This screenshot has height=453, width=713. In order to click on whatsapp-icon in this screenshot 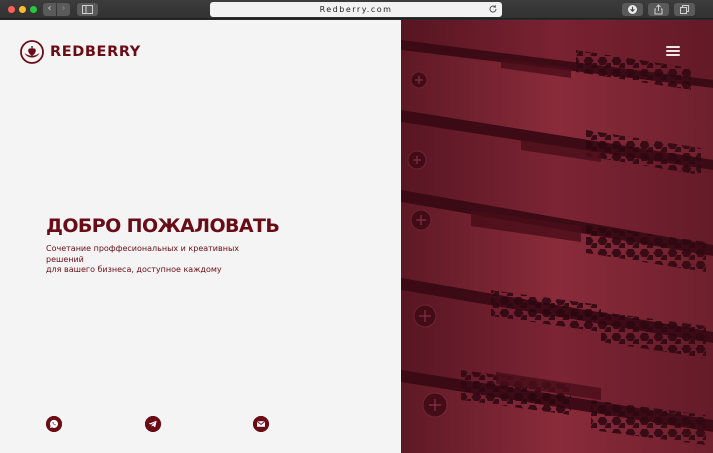, I will do `click(54, 424)`.